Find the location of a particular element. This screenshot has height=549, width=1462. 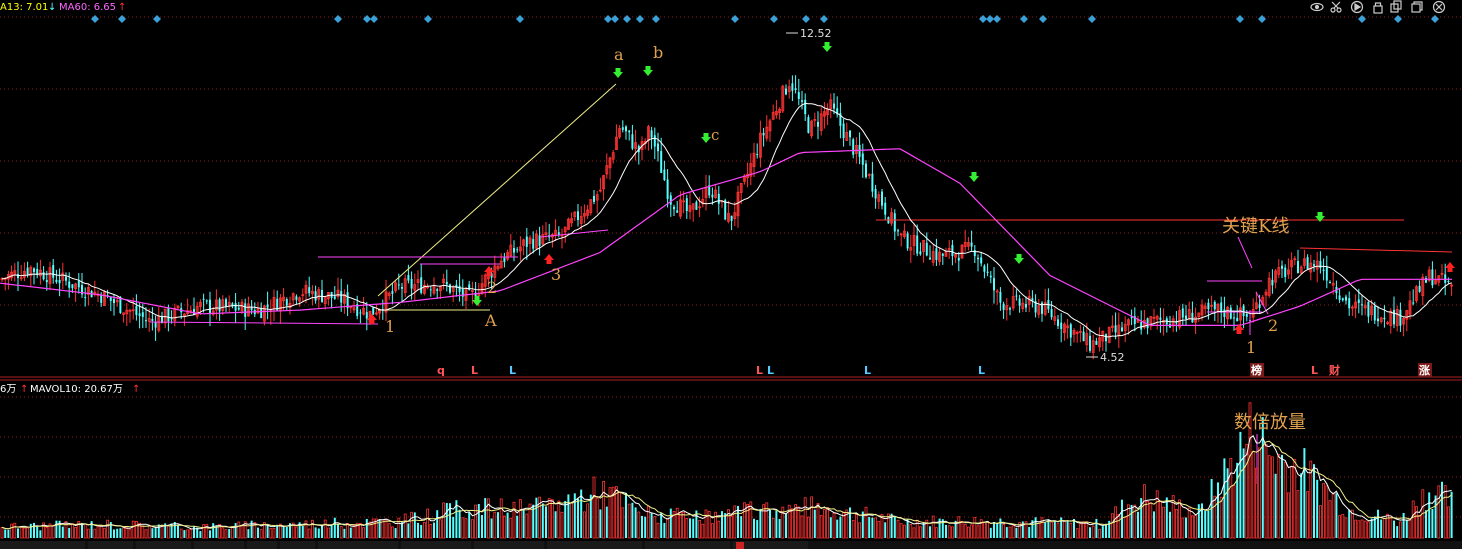

event-marker: 榜 is located at coordinates (1256, 370).